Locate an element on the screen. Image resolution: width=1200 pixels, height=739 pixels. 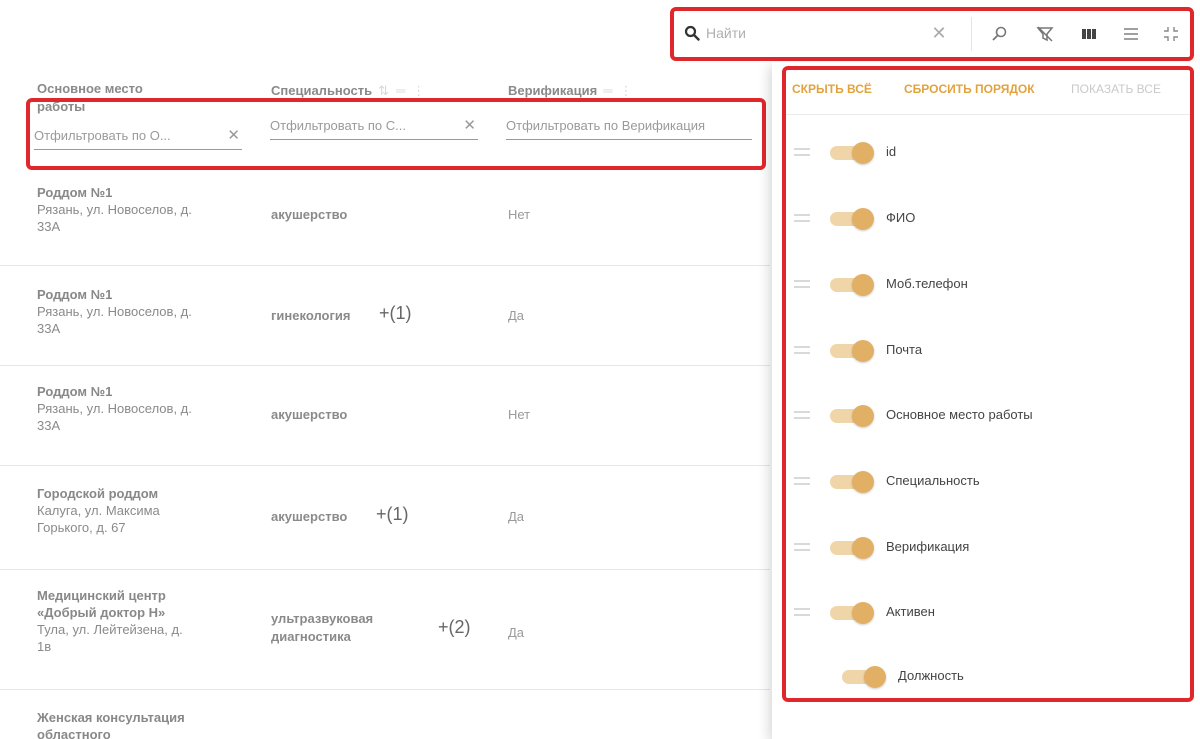
work-name: «Добрый доктор Н» is located at coordinates (101, 612).